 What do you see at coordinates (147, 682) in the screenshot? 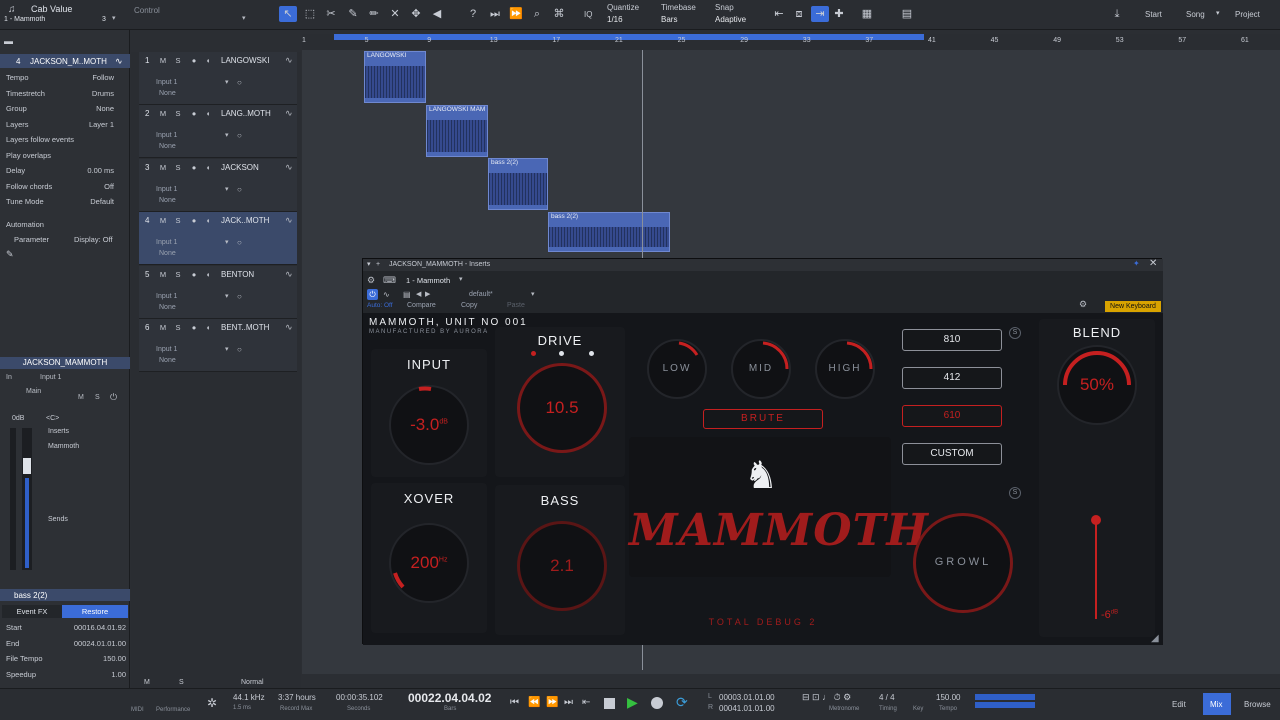
I see `footer-mute: M` at bounding box center [147, 682].